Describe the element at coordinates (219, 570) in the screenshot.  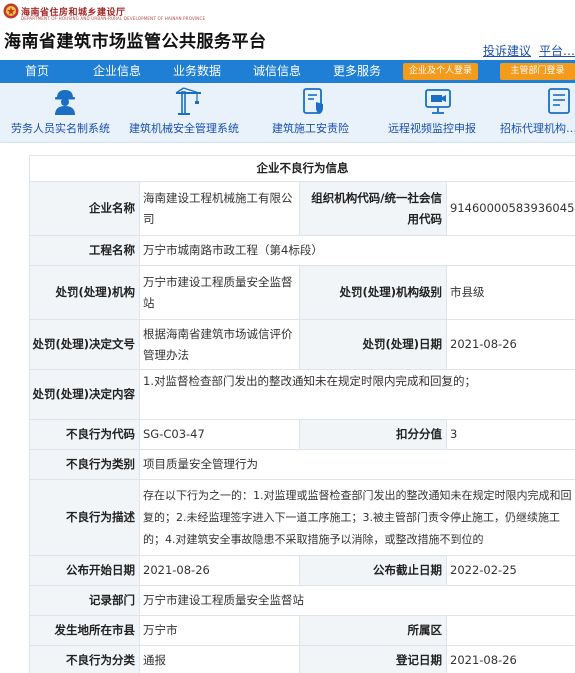
I see `publish-start-value: 2021-08-26` at that location.